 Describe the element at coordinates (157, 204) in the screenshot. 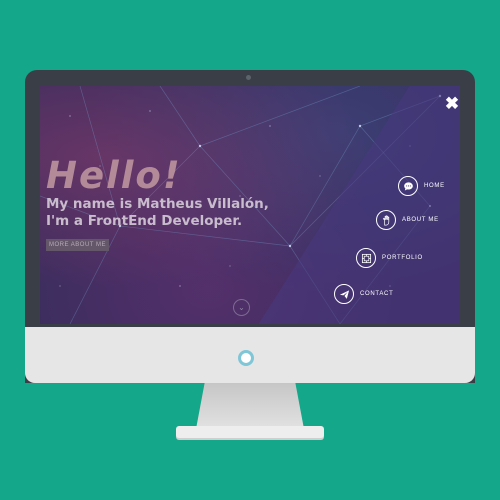

I see `hero-subtitle-line1: My name is Matheus Villalón,` at that location.